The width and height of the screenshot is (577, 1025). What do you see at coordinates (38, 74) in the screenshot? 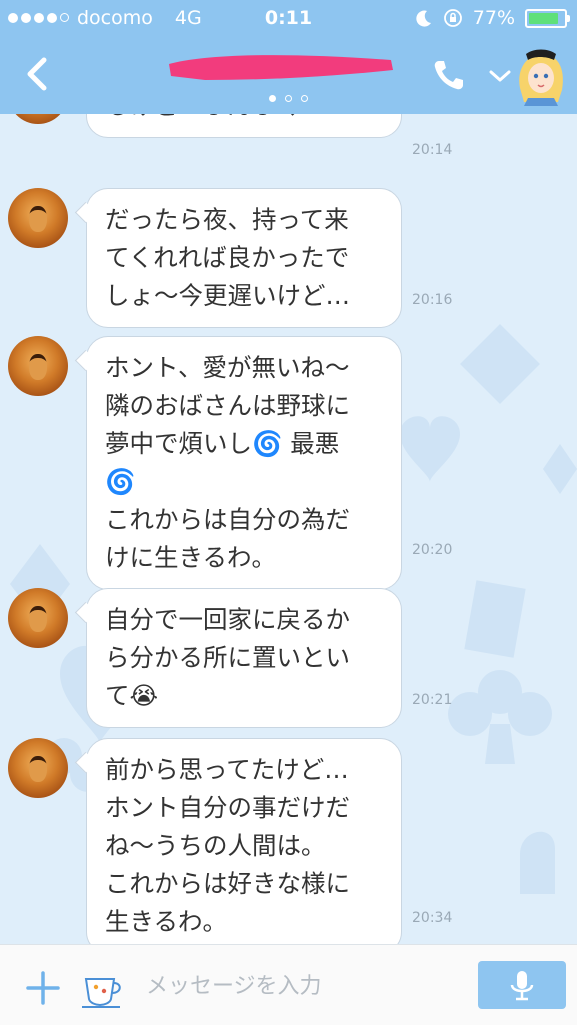
I see `back-button` at bounding box center [38, 74].